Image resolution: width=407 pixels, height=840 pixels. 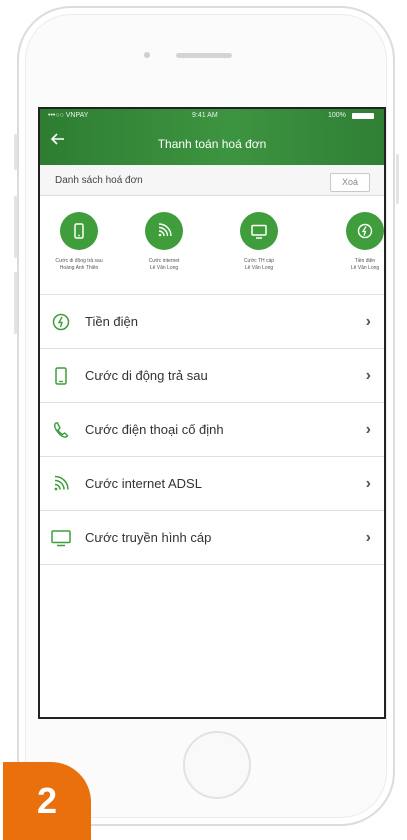 I want to click on menu-item-postpaid-mobile: Cước di động trả sau ›, so click(x=212, y=376).